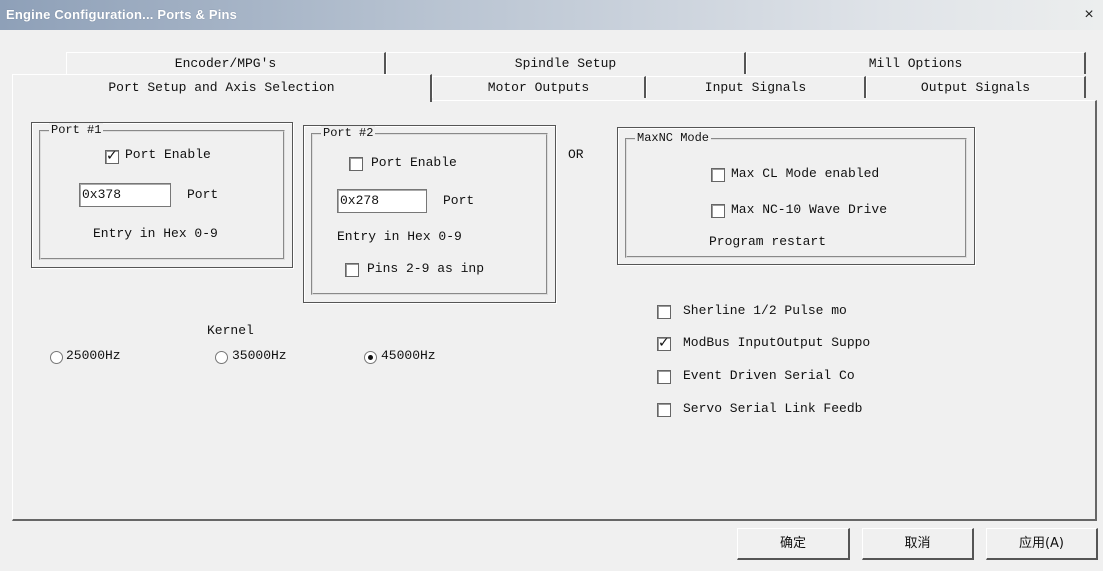  Describe the element at coordinates (168, 154) in the screenshot. I see `port1-enable-label: Port Enable` at that location.